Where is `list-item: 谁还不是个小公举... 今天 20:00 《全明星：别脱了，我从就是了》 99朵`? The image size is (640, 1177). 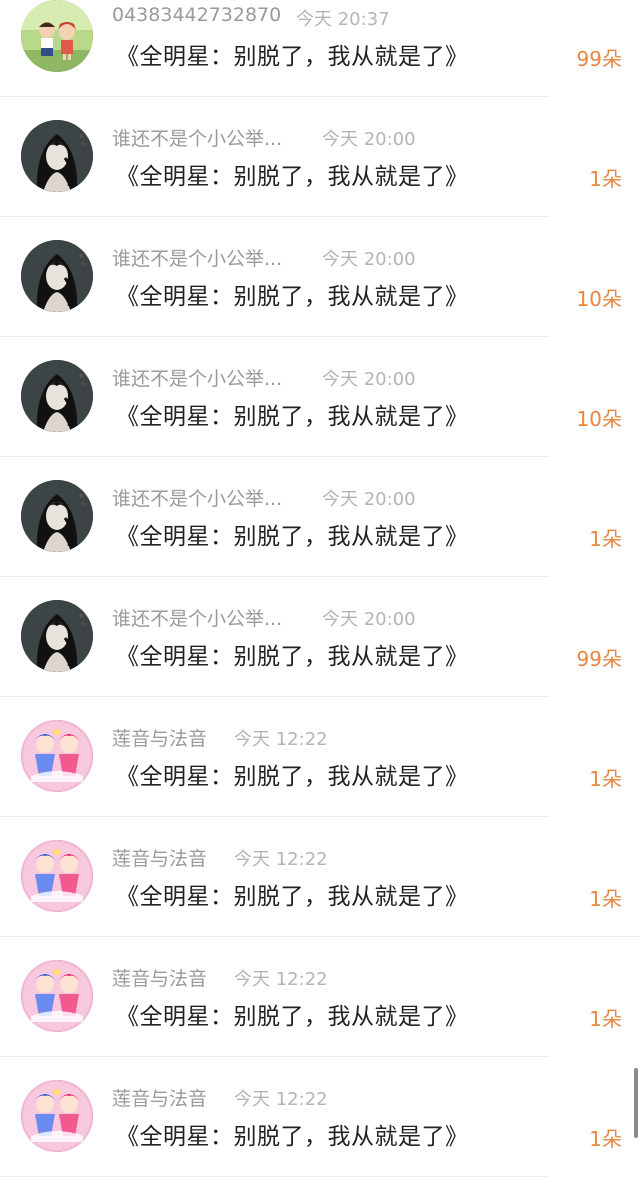
list-item: 谁还不是个小公举... 今天 20:00 《全明星：别脱了，我从就是了》 99朵 is located at coordinates (320, 637).